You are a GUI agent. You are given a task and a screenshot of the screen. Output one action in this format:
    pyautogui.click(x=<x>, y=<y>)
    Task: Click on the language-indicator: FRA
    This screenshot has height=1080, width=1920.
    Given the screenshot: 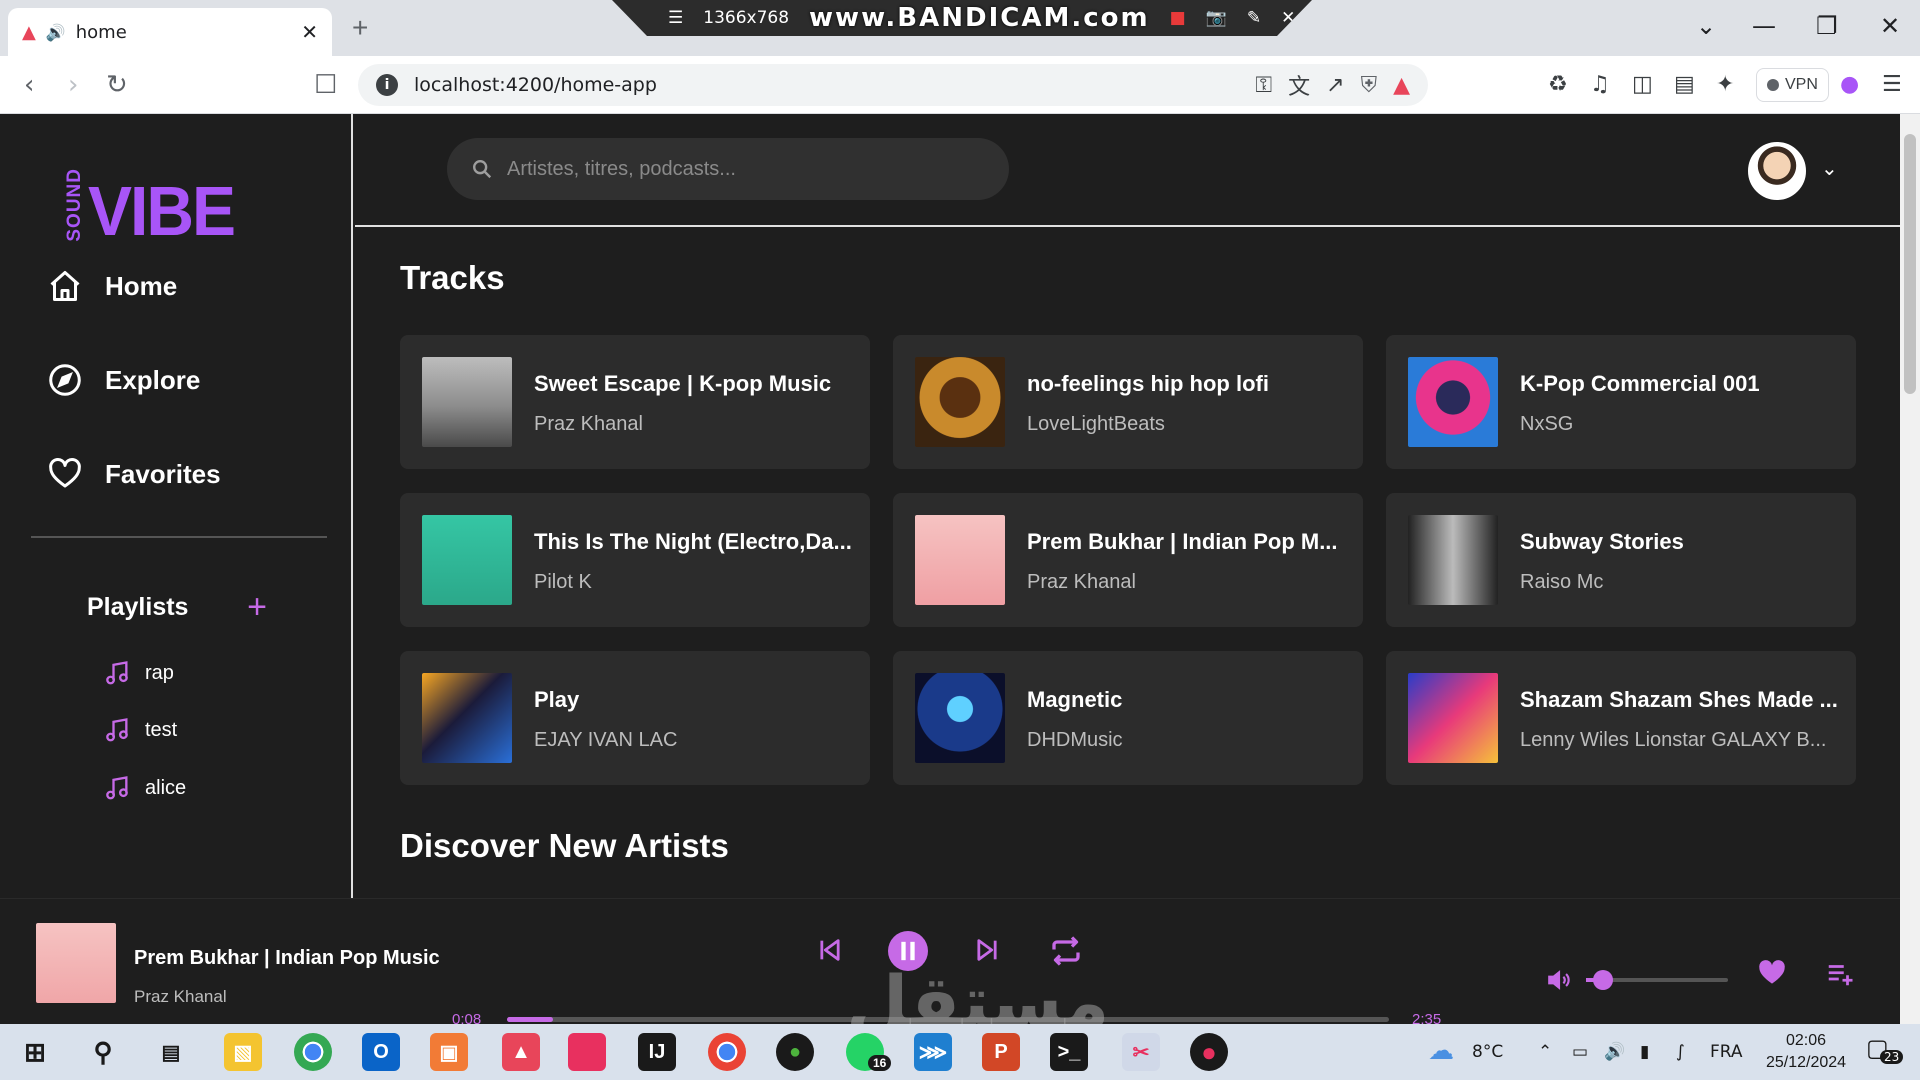 What is the action you would take?
    pyautogui.click(x=1726, y=1052)
    